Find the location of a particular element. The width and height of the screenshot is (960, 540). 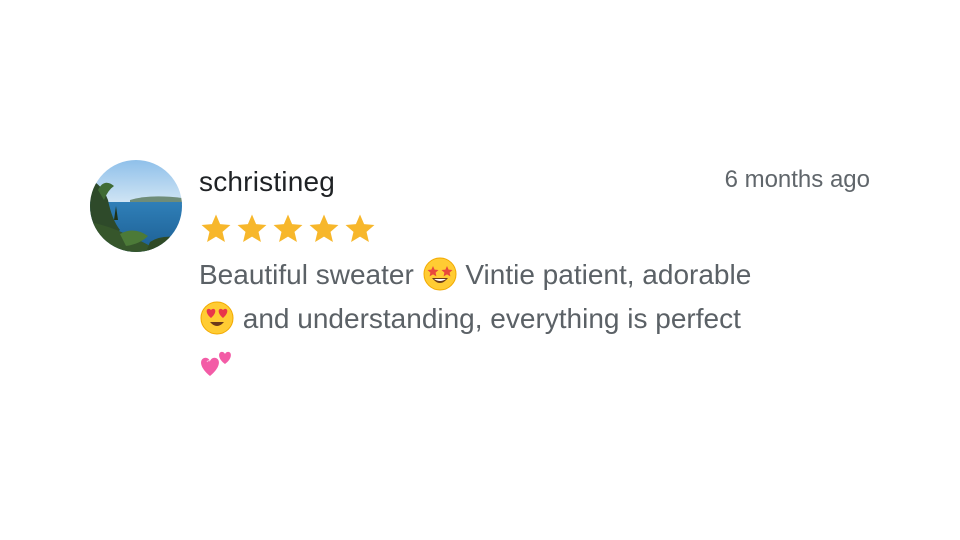

two-hearts-emoji-icon is located at coordinates (216, 363).